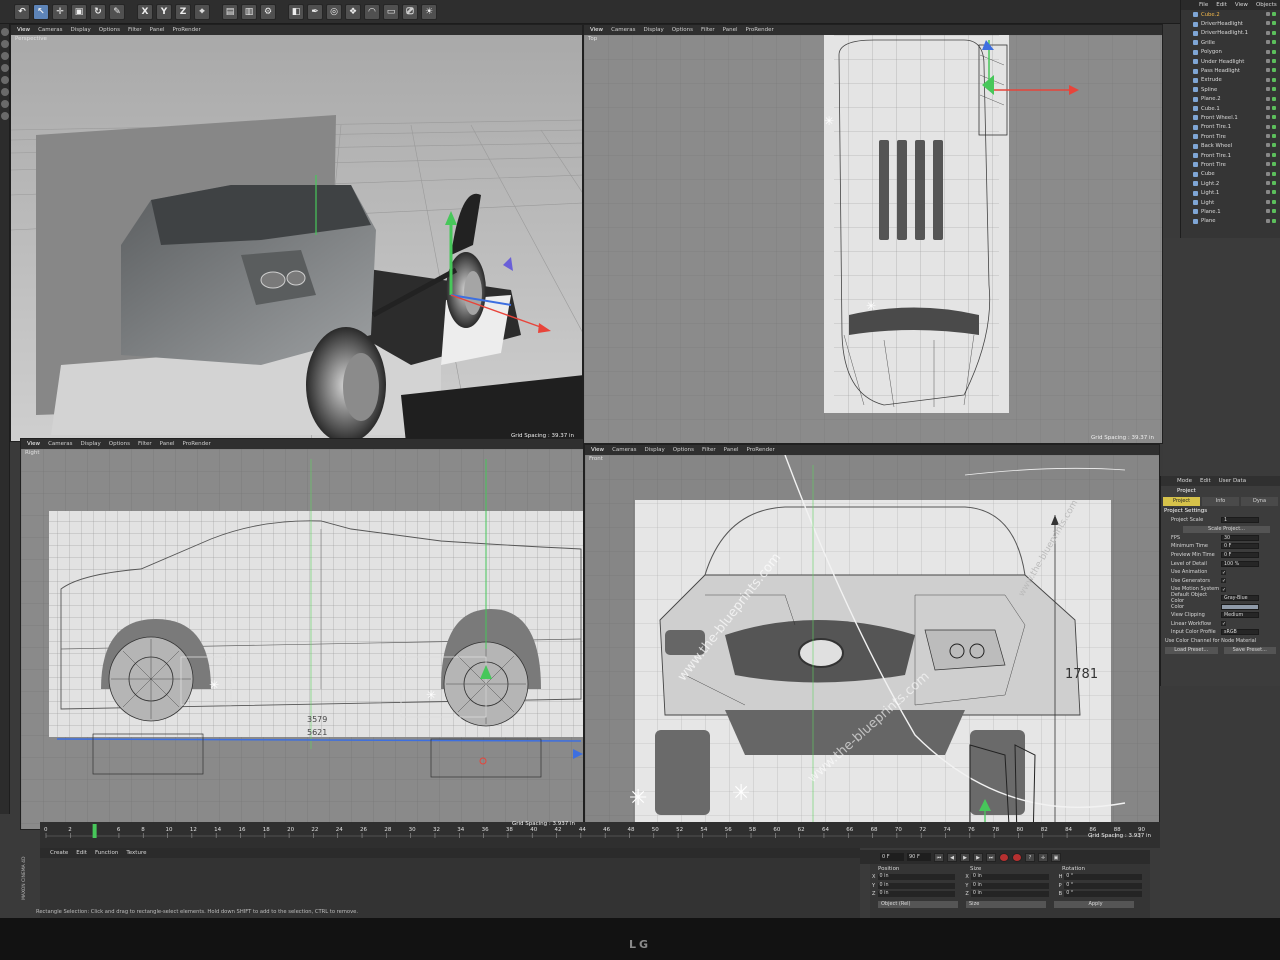  Describe the element at coordinates (167, 444) in the screenshot. I see `vp-menu-panel: Panel` at that location.